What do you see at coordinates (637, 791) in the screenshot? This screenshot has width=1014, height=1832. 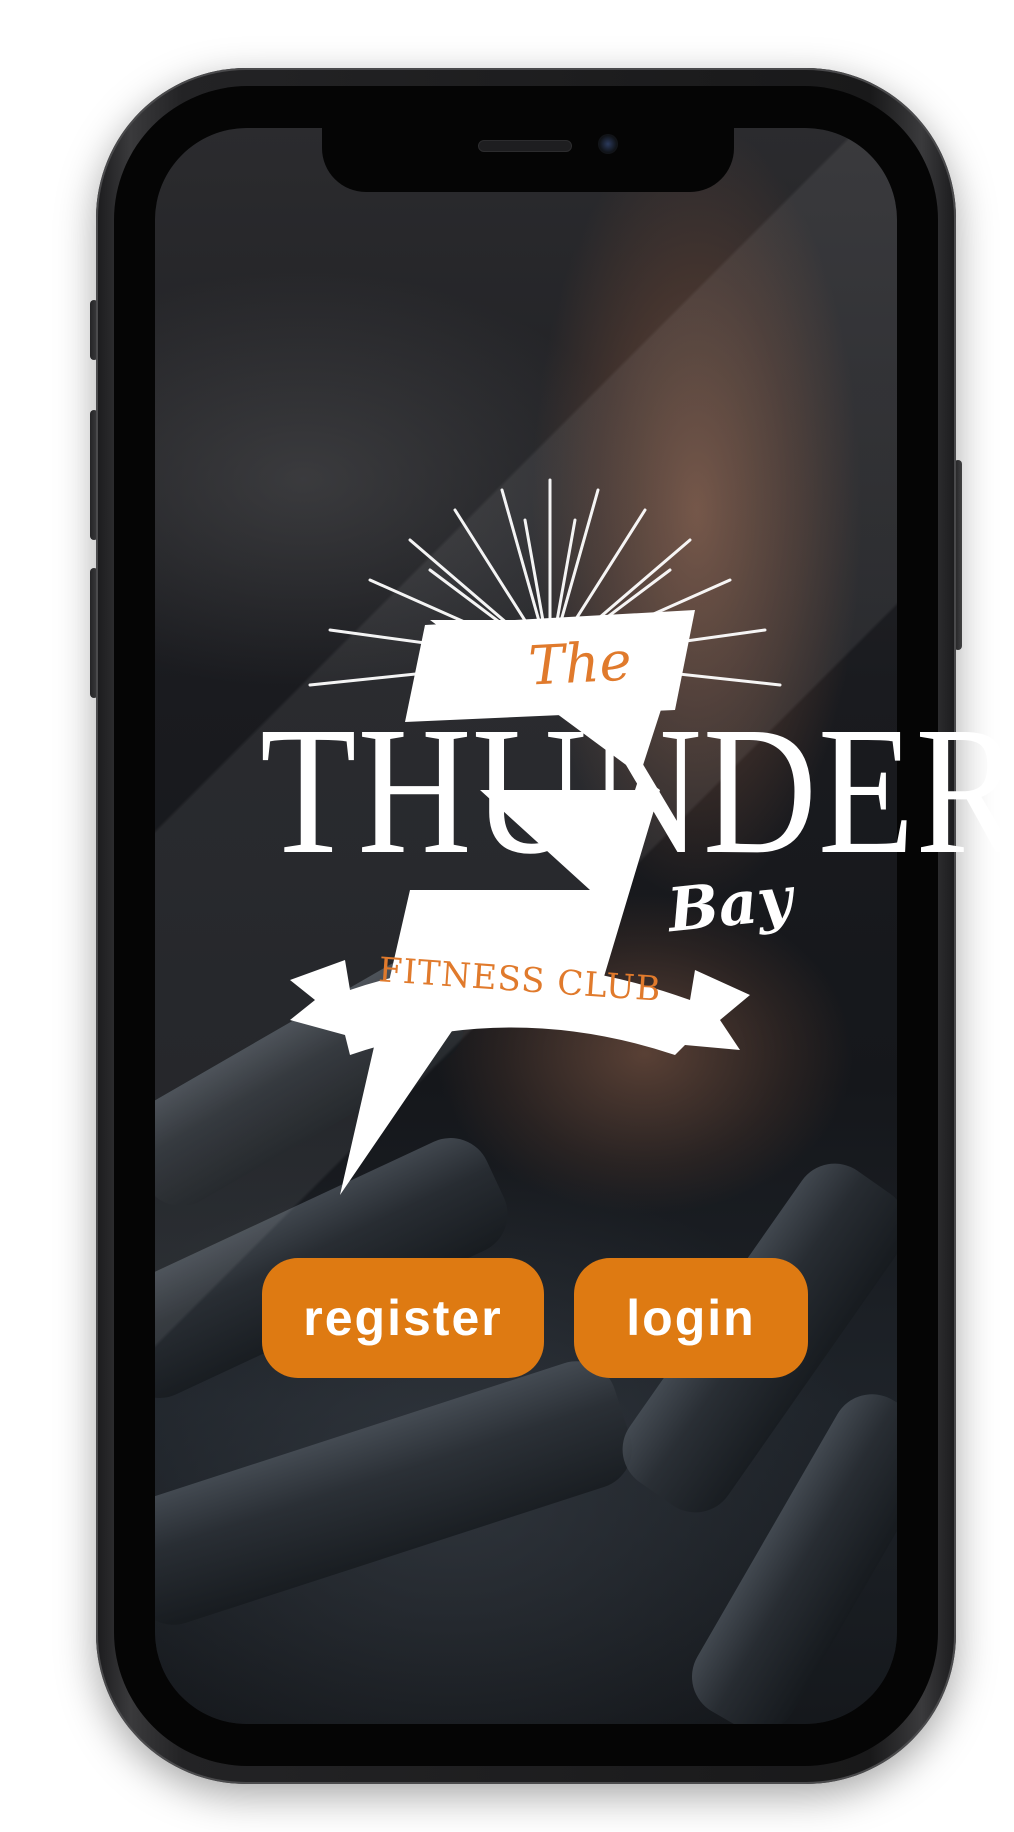 I see `logo-thunder-text: THUNDER` at bounding box center [637, 791].